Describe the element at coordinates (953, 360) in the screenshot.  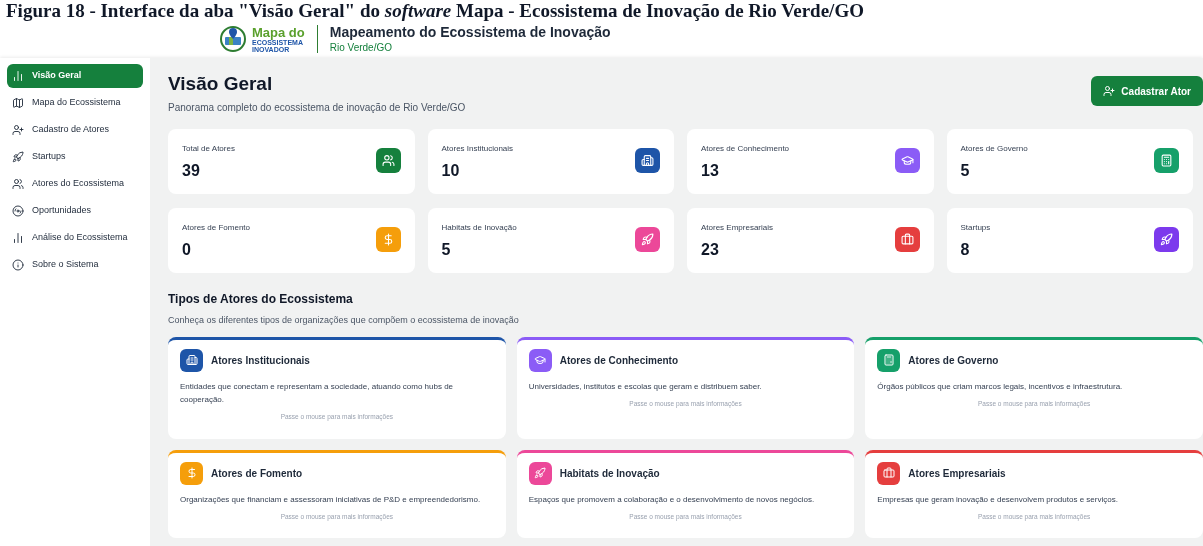
I see `card-title: Atores de Governo` at that location.